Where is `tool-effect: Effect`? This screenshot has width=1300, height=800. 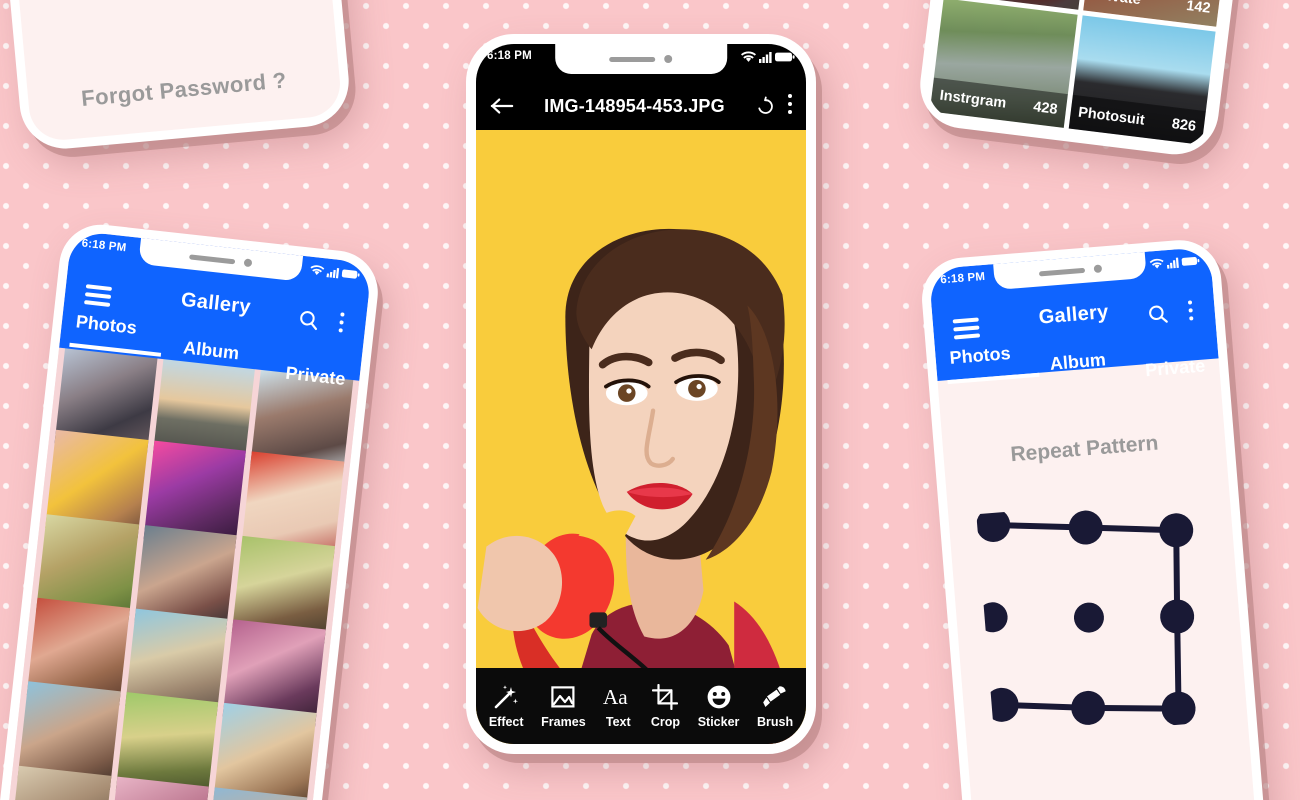
tool-effect: Effect is located at coordinates (506, 706).